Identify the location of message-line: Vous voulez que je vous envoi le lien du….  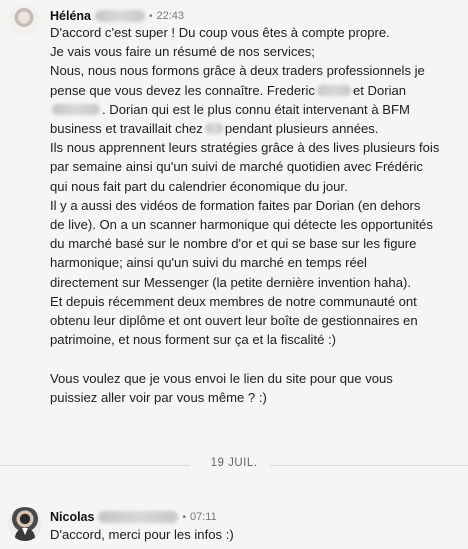
(221, 378).